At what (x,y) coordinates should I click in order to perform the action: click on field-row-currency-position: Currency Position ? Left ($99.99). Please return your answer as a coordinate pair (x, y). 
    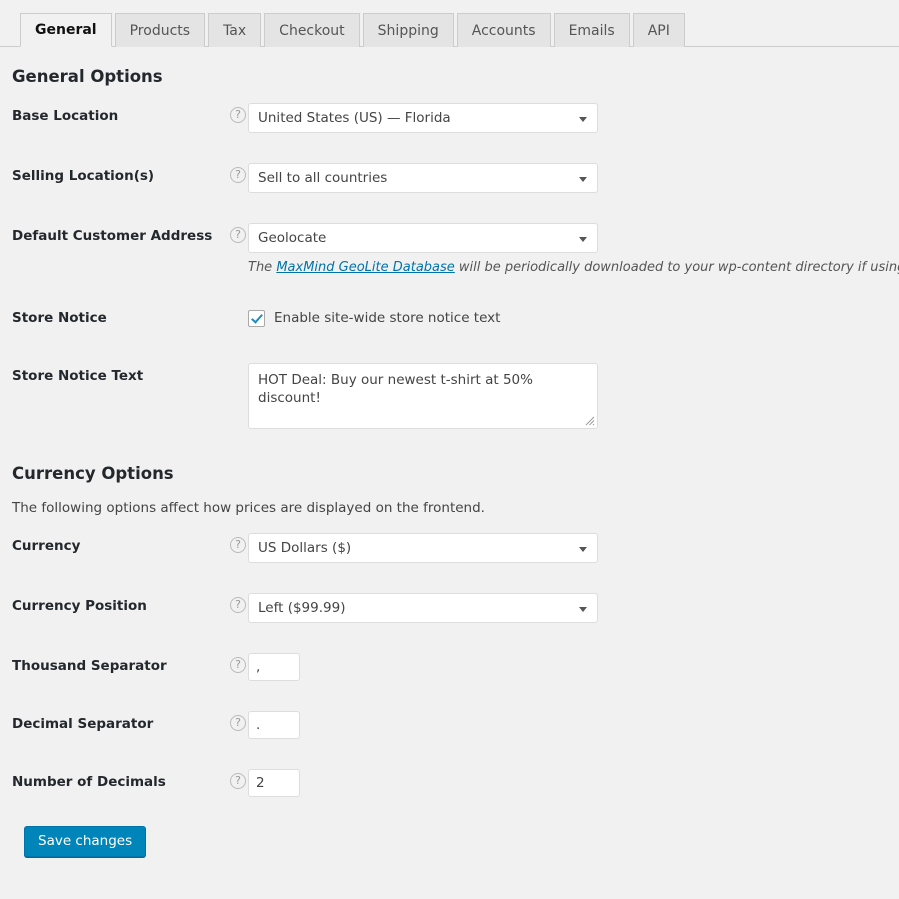
    Looking at the image, I should click on (455, 608).